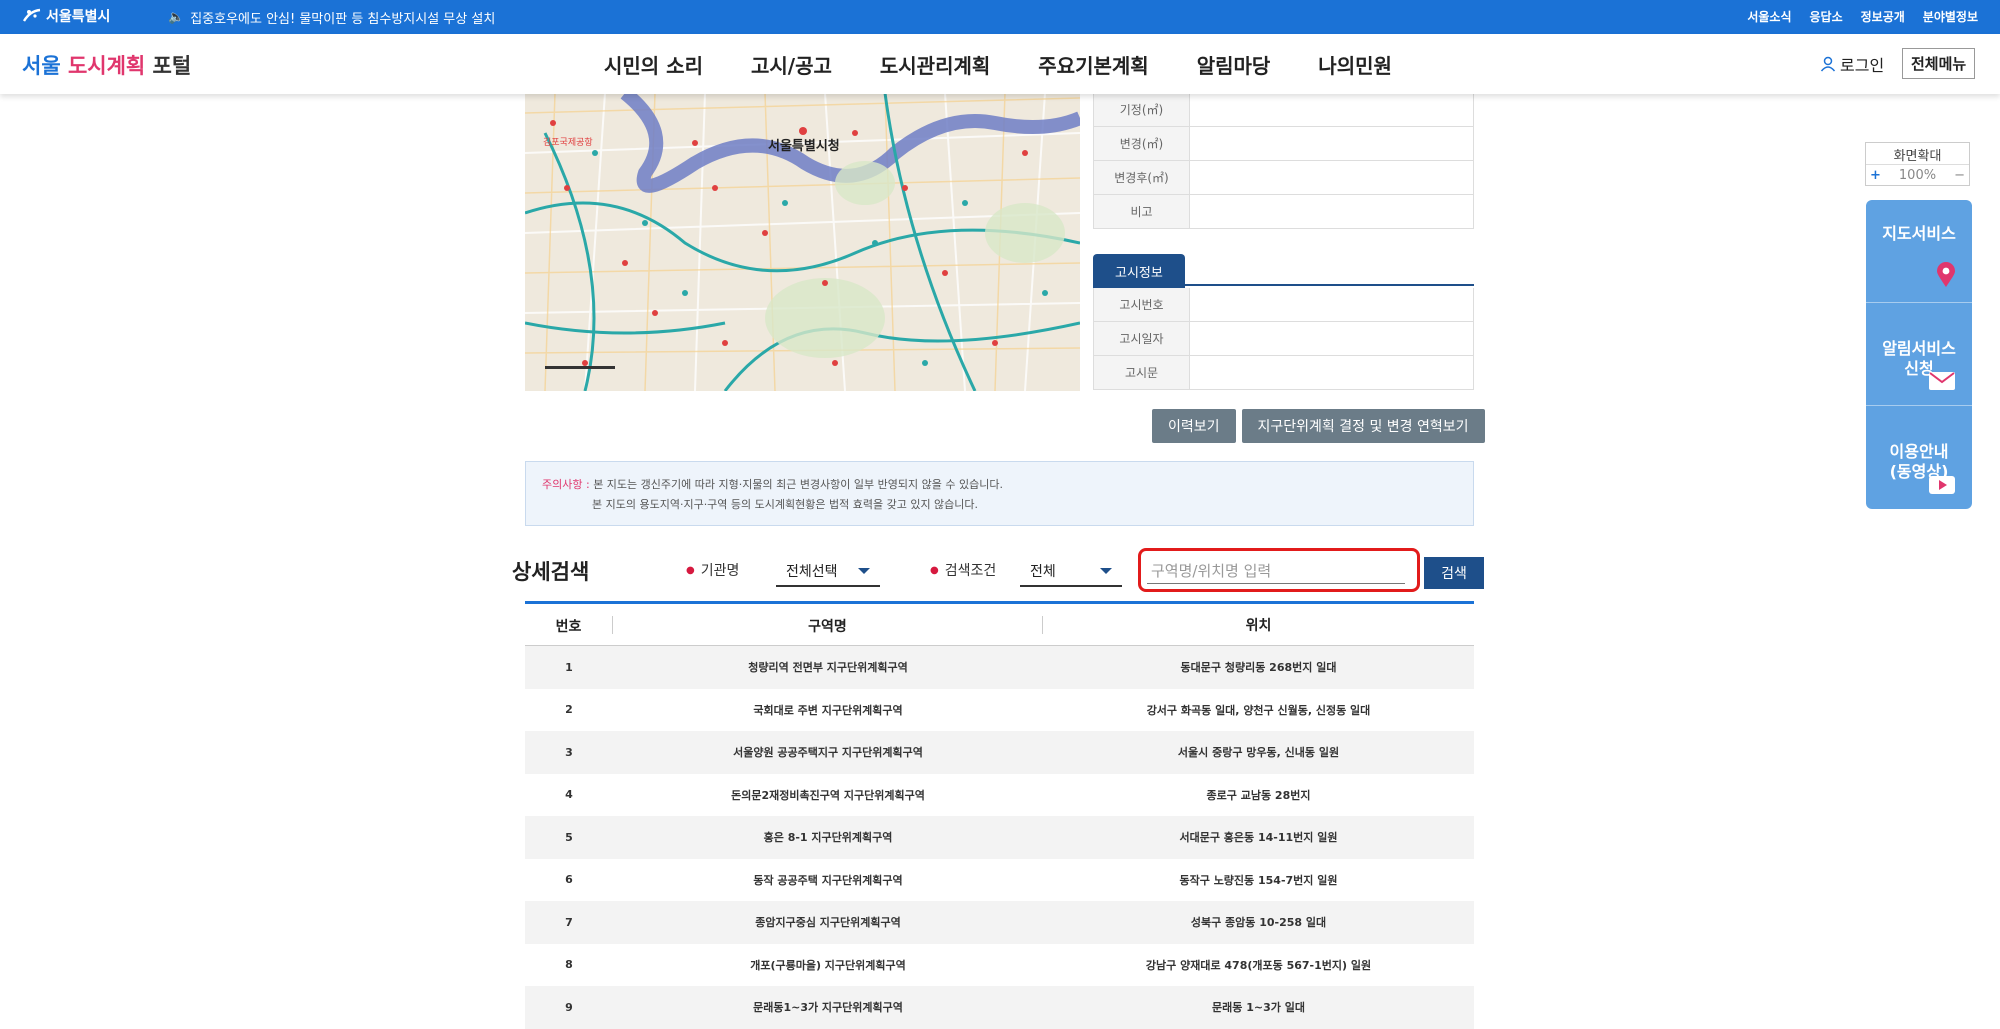  What do you see at coordinates (999, 880) in the screenshot?
I see `table-row: 6 동작 공공주택 지구단위계획구역 동작구 노량진동 154-7번지 일원` at bounding box center [999, 880].